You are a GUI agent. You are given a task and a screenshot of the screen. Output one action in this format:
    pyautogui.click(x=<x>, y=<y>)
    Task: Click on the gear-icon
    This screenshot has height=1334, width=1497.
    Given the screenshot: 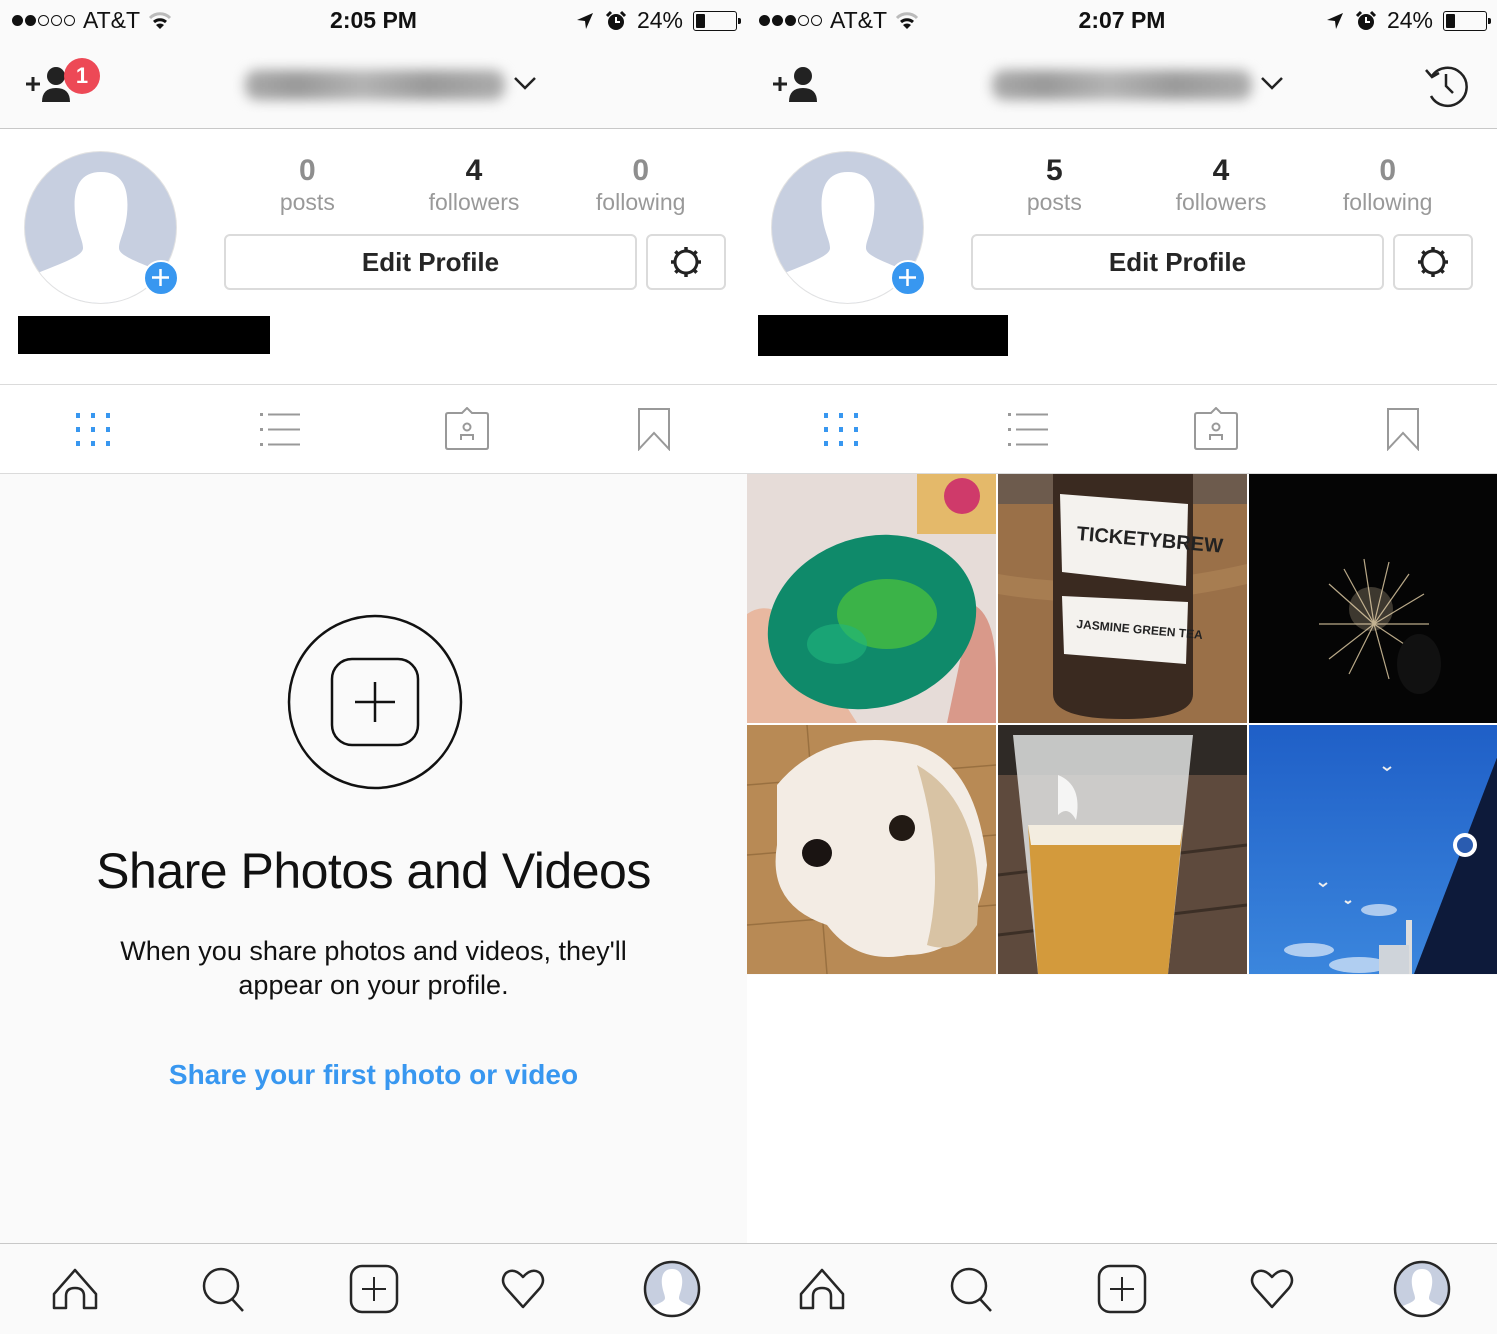 What is the action you would take?
    pyautogui.click(x=1433, y=262)
    